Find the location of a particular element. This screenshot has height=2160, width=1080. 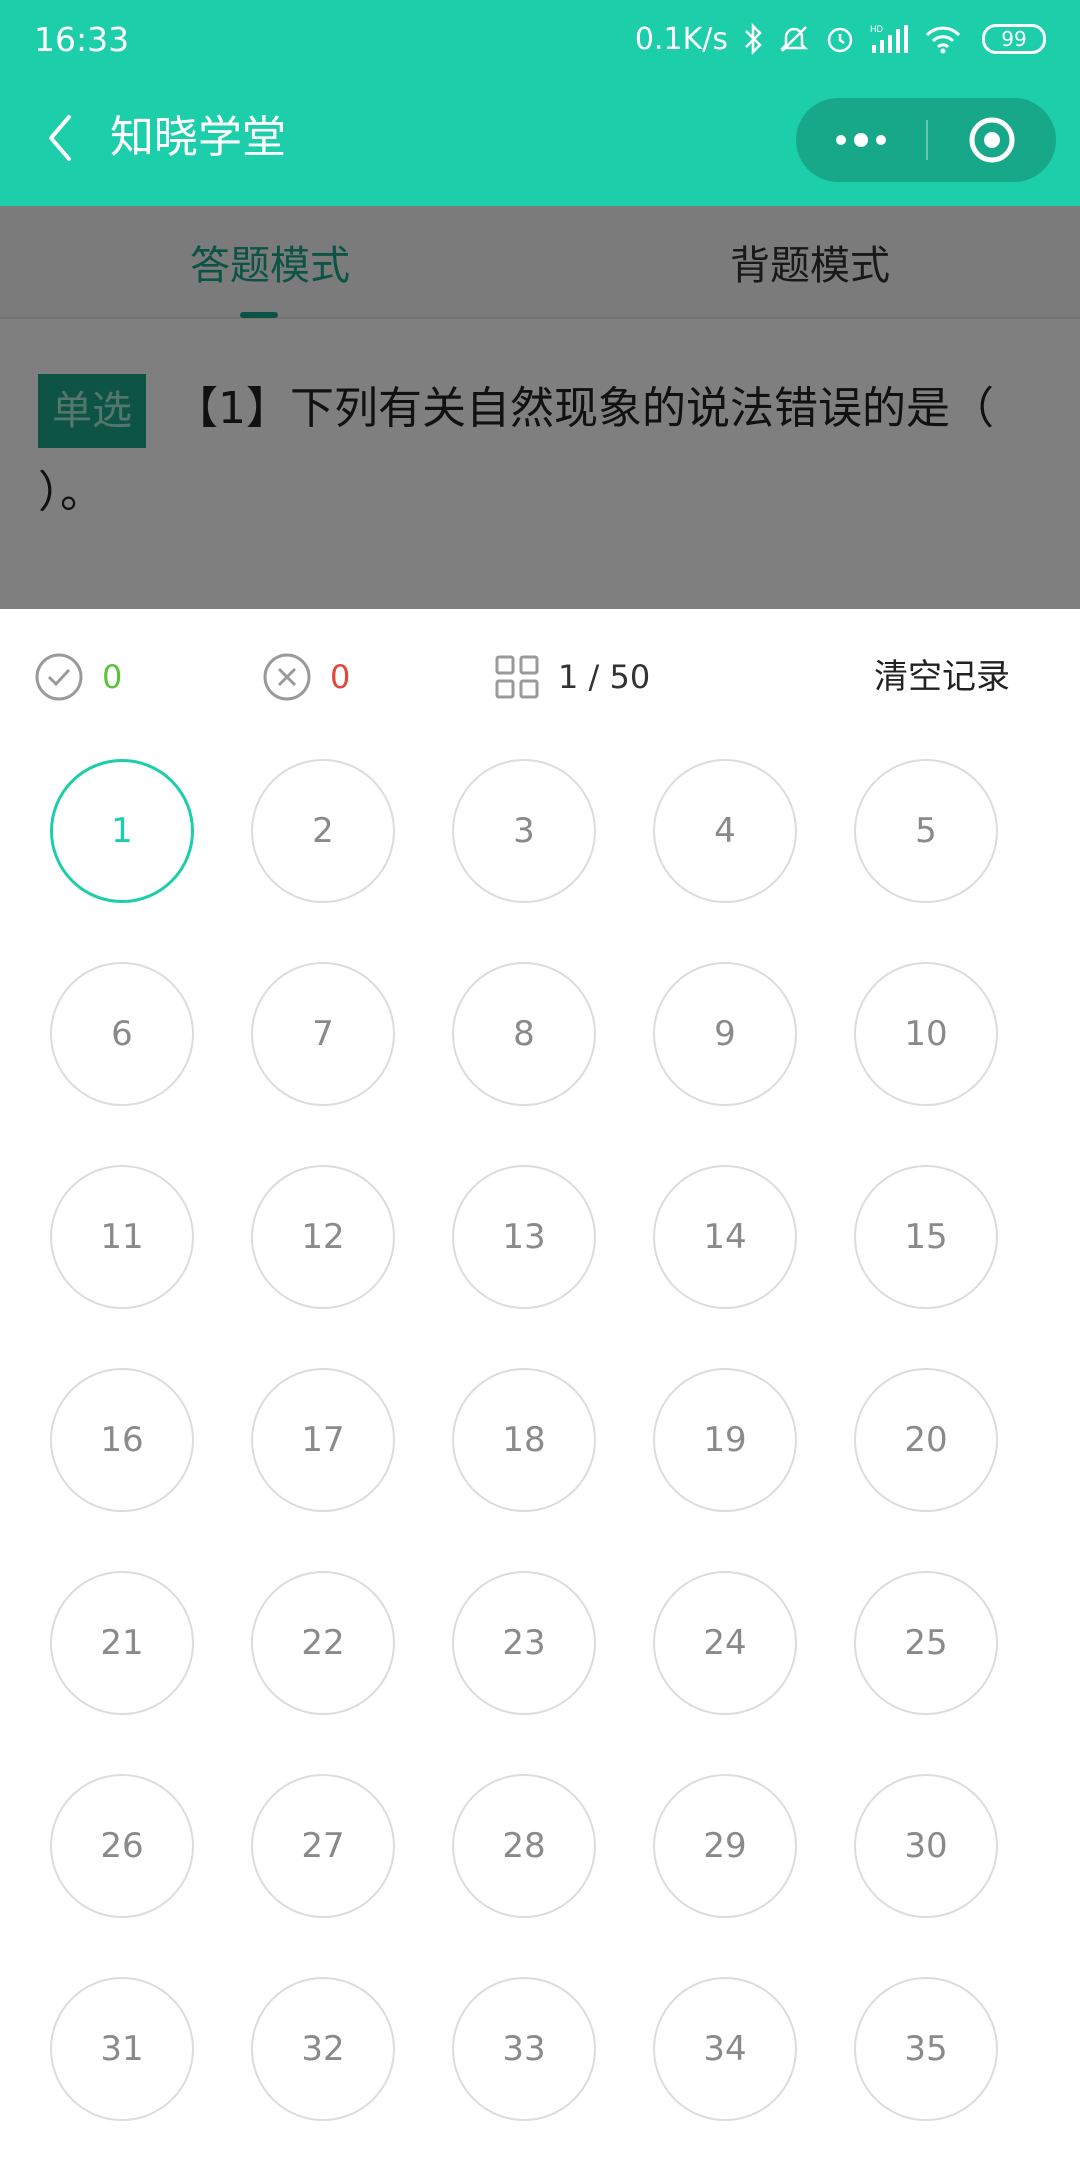

alarm-icon is located at coordinates (840, 40).